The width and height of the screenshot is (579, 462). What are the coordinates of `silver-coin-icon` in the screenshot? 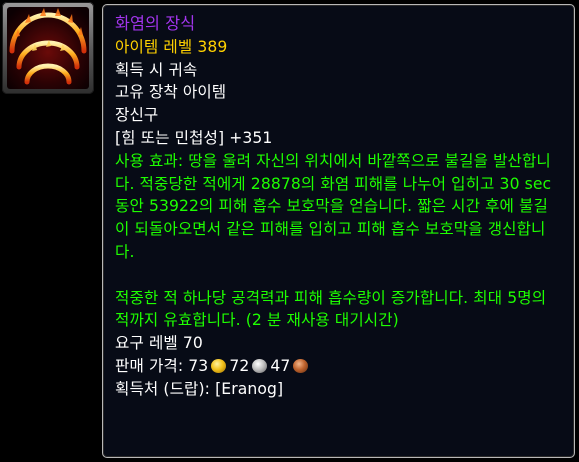 It's located at (260, 365).